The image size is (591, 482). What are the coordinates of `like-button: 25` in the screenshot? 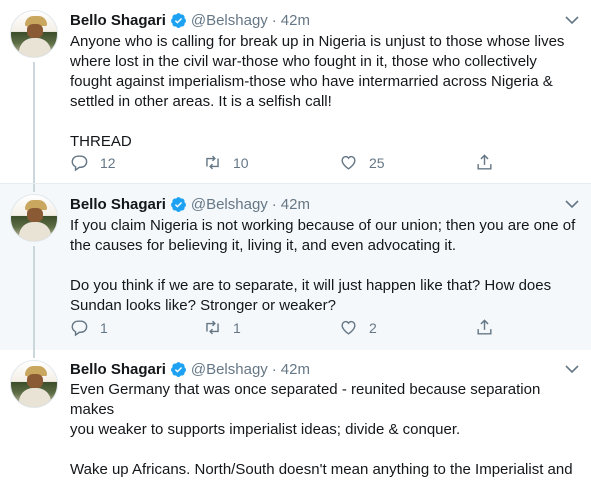 It's located at (362, 162).